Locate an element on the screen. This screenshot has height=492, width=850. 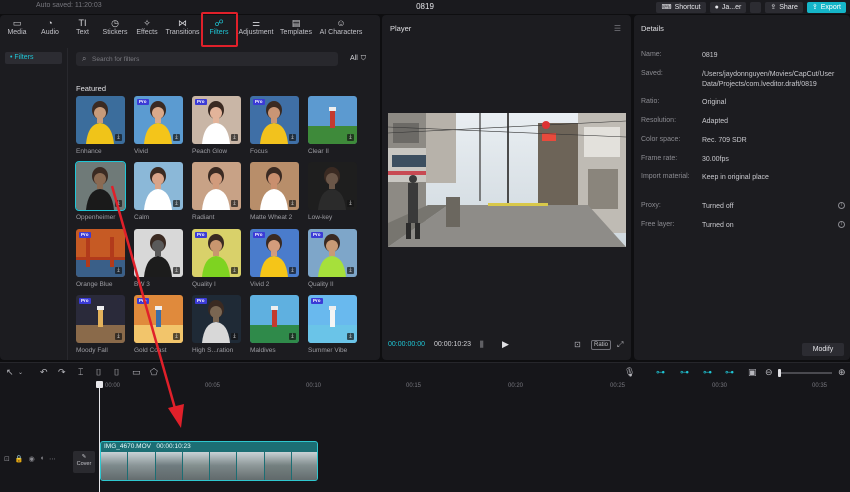
layout-button is located at coordinates (756, 7).